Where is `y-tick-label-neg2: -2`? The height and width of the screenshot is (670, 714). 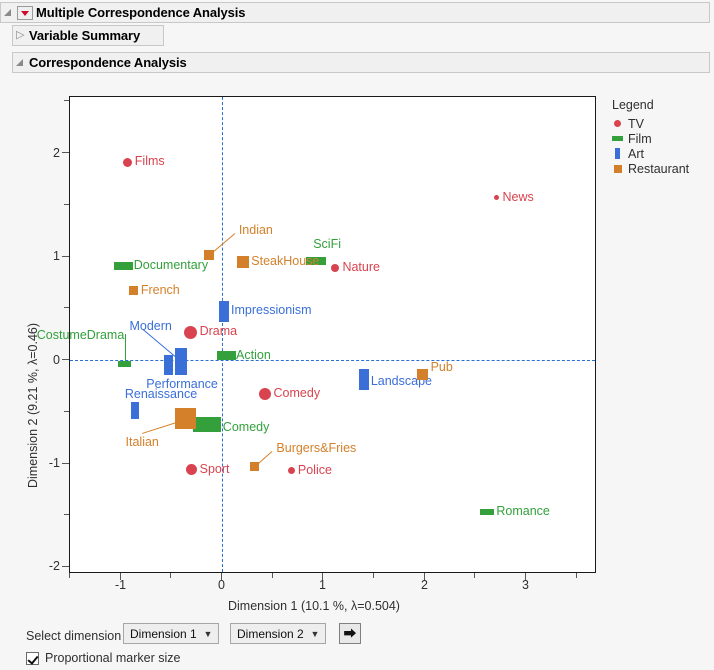 y-tick-label-neg2: -2 is located at coordinates (54, 566).